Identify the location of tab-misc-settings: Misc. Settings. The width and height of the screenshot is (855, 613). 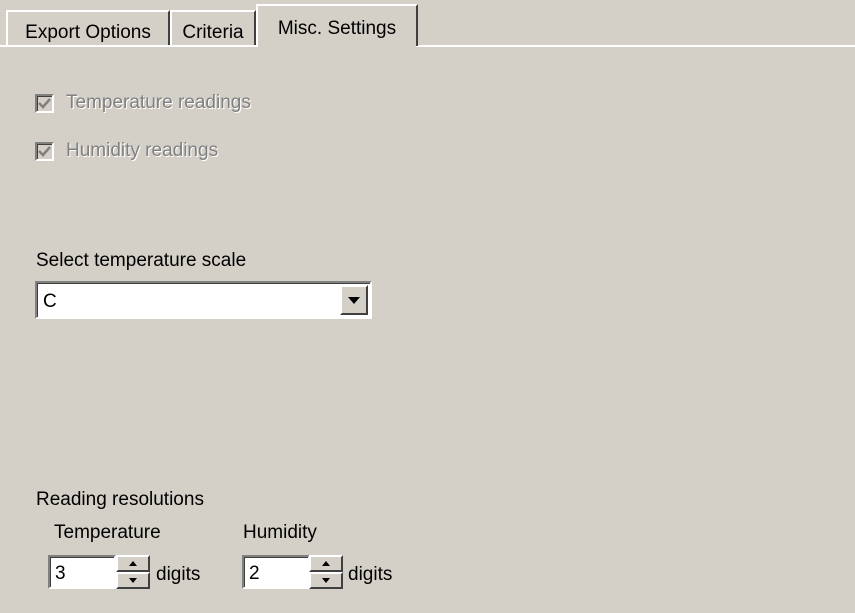
(337, 25).